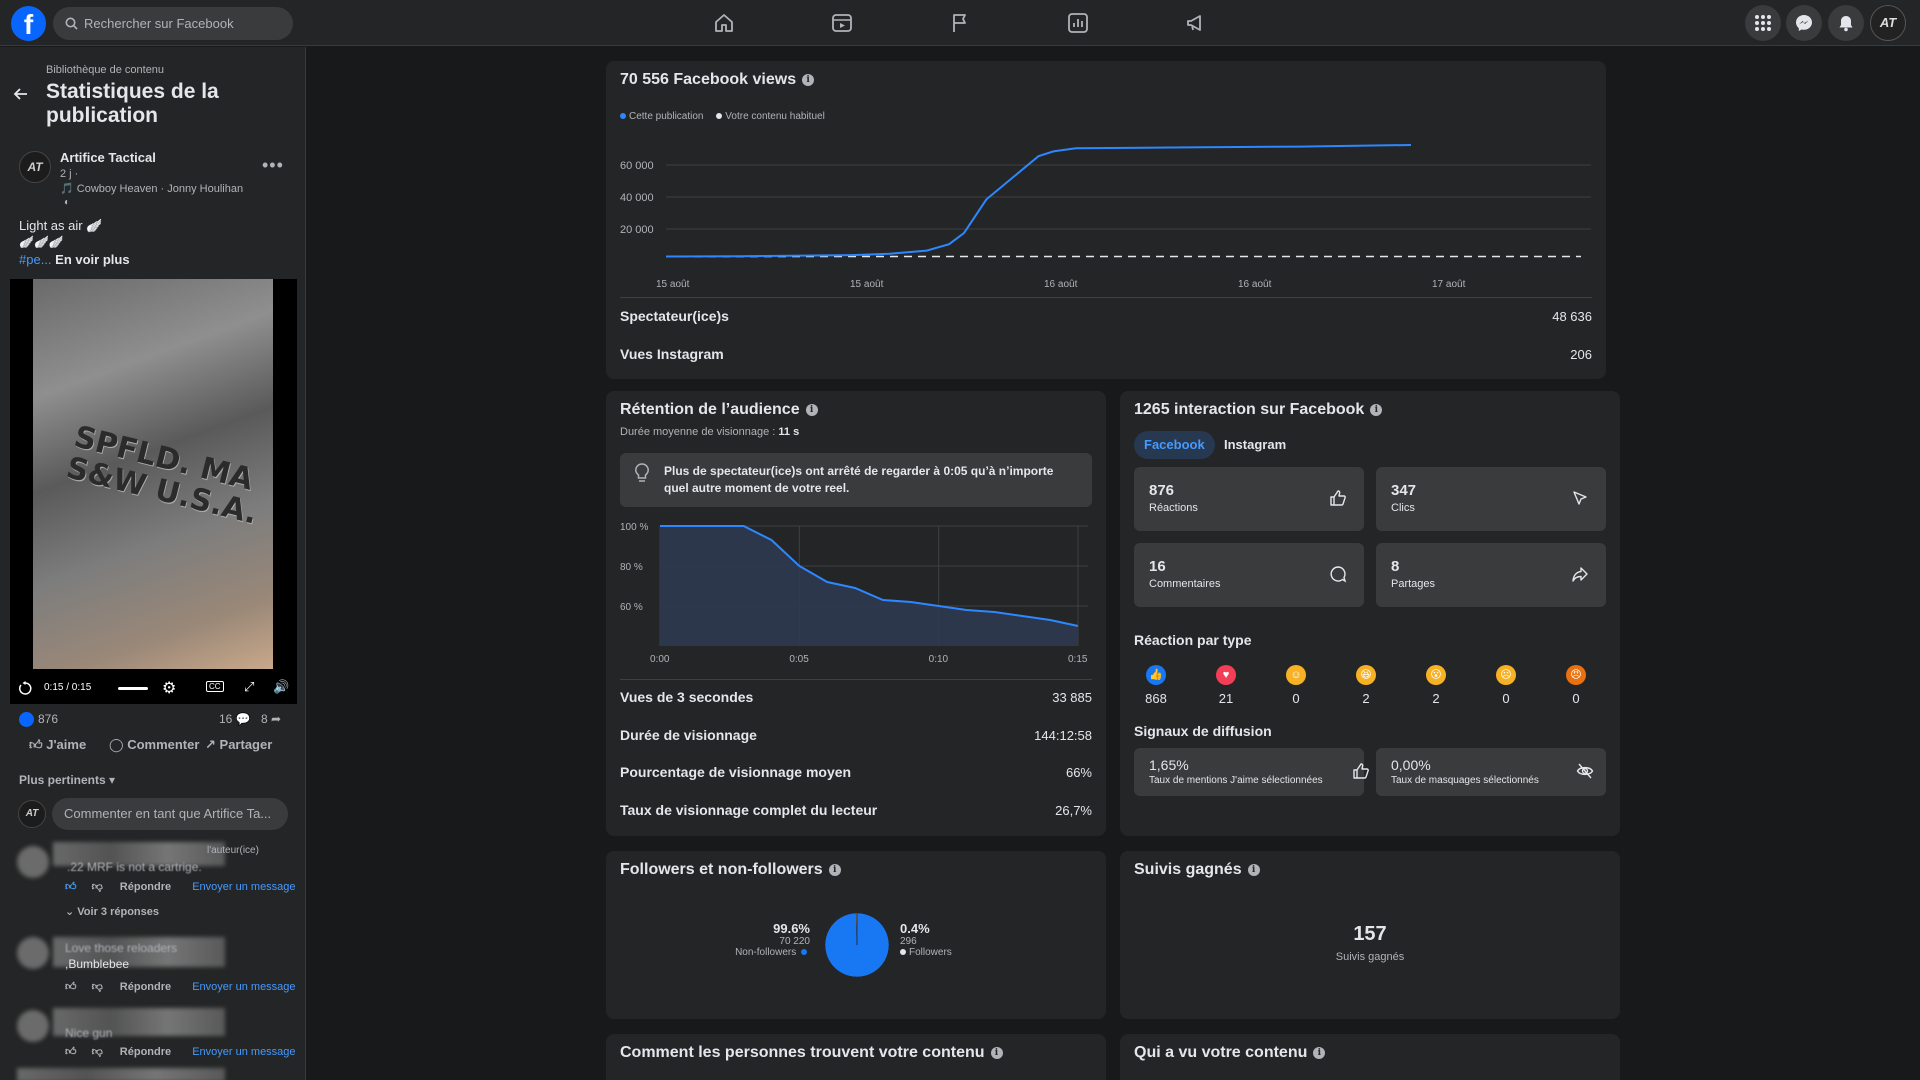 Image resolution: width=1920 pixels, height=1080 pixels. What do you see at coordinates (1491, 575) in the screenshot?
I see `tile-shares: 8 Partages` at bounding box center [1491, 575].